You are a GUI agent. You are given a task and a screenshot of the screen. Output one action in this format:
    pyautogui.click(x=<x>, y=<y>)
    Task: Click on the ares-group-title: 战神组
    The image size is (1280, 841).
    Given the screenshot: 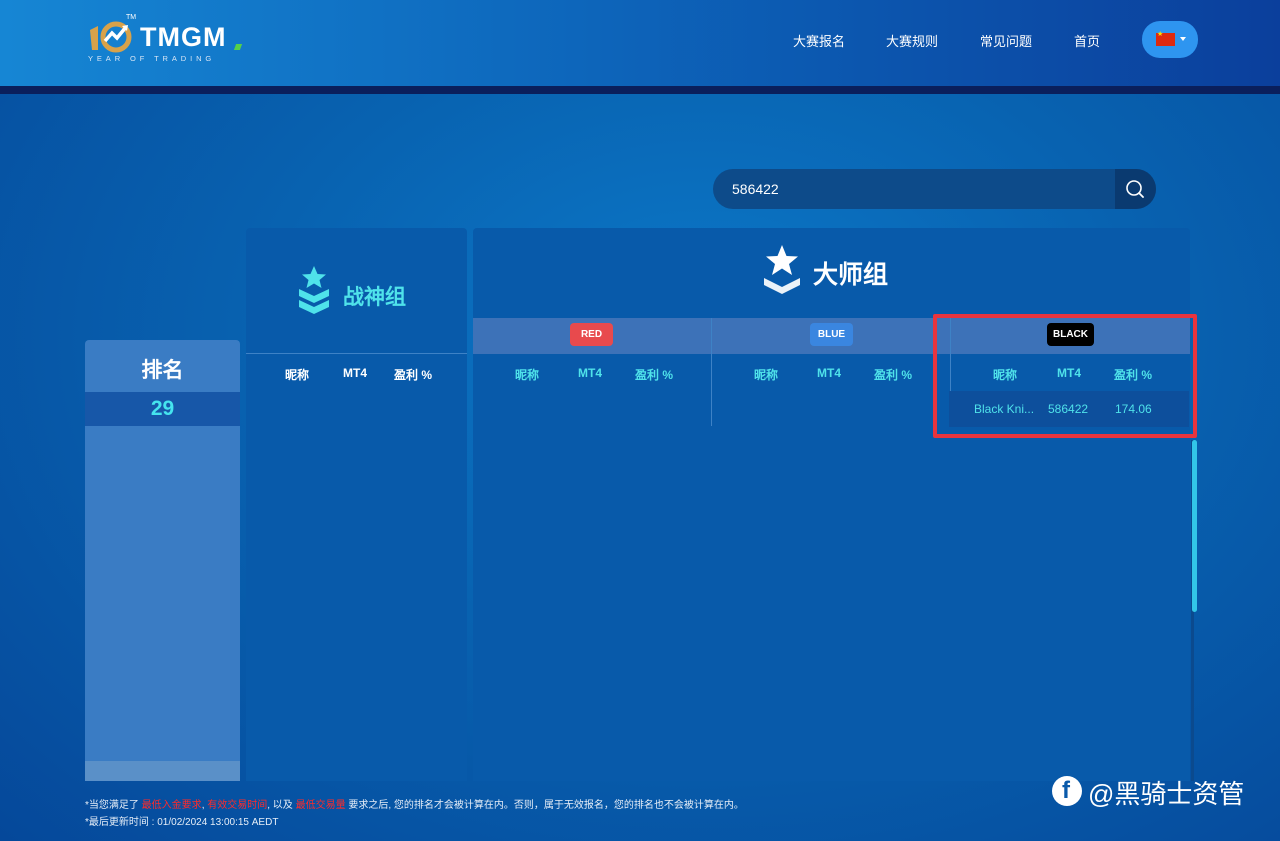 What is the action you would take?
    pyautogui.click(x=374, y=297)
    